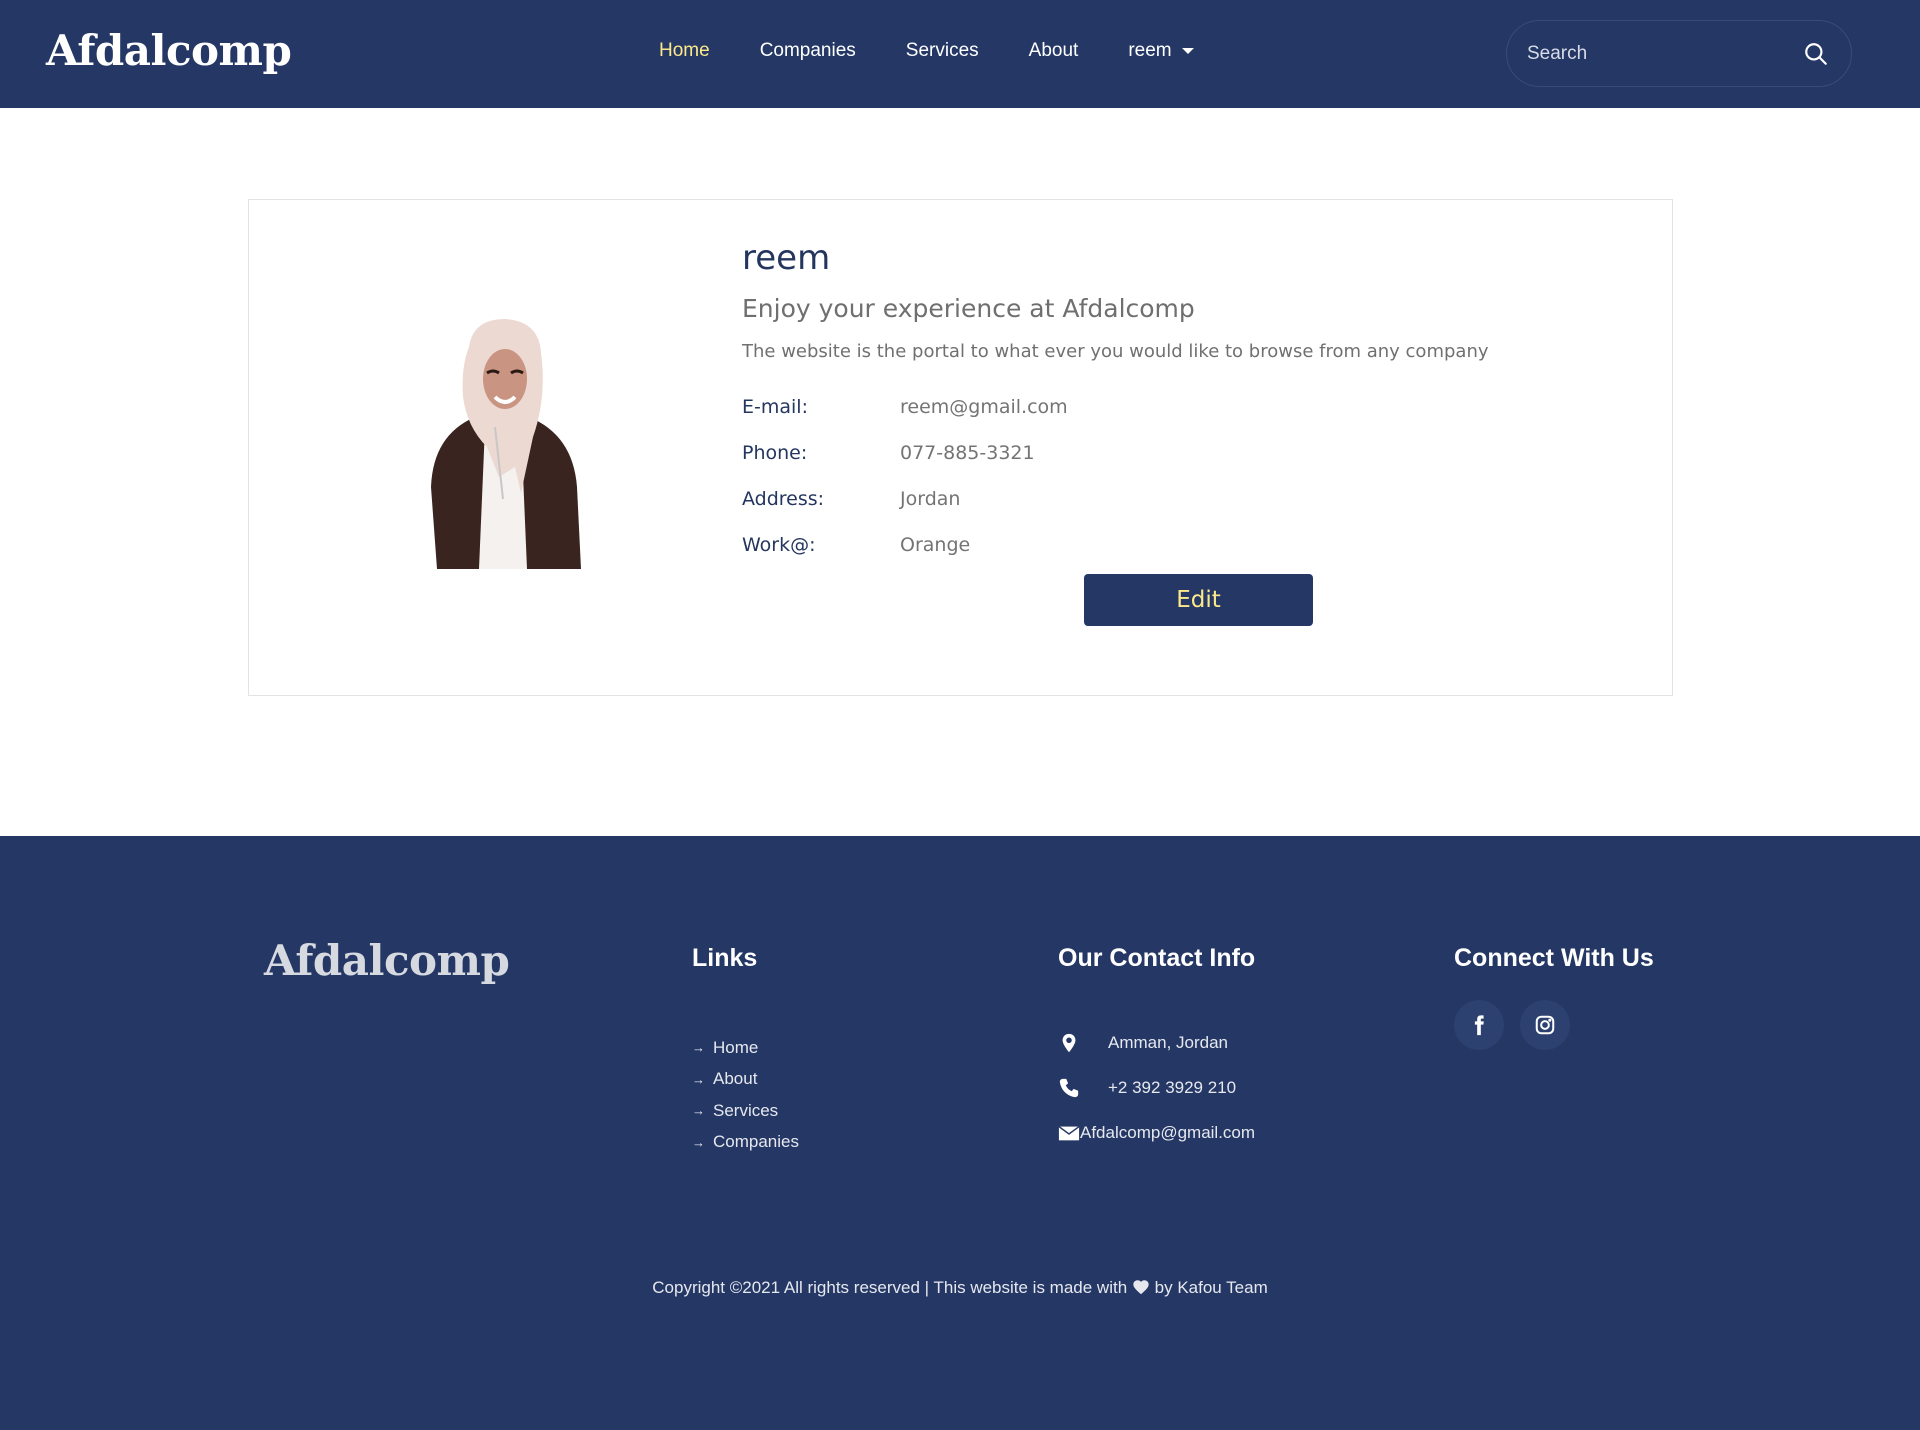  I want to click on instagram-icon, so click(1545, 1025).